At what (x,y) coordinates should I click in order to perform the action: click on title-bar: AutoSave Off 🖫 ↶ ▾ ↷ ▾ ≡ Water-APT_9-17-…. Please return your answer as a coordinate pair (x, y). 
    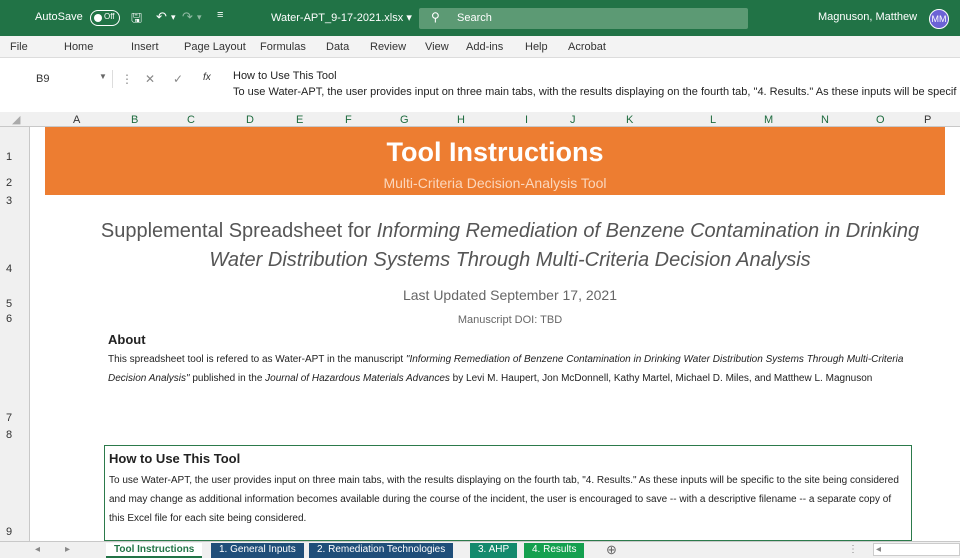
    Looking at the image, I should click on (480, 18).